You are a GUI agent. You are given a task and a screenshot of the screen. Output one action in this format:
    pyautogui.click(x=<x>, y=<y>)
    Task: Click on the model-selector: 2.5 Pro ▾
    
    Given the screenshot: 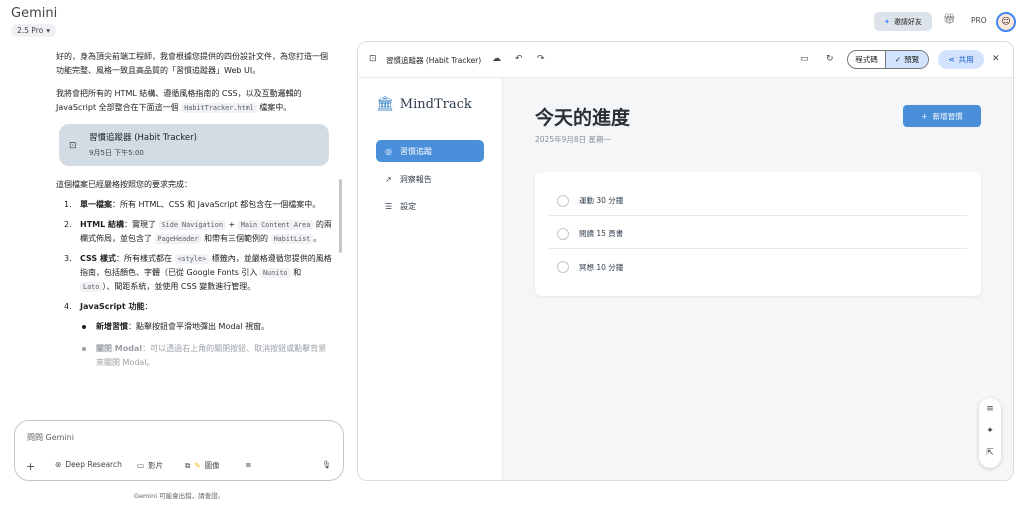 What is the action you would take?
    pyautogui.click(x=33, y=30)
    